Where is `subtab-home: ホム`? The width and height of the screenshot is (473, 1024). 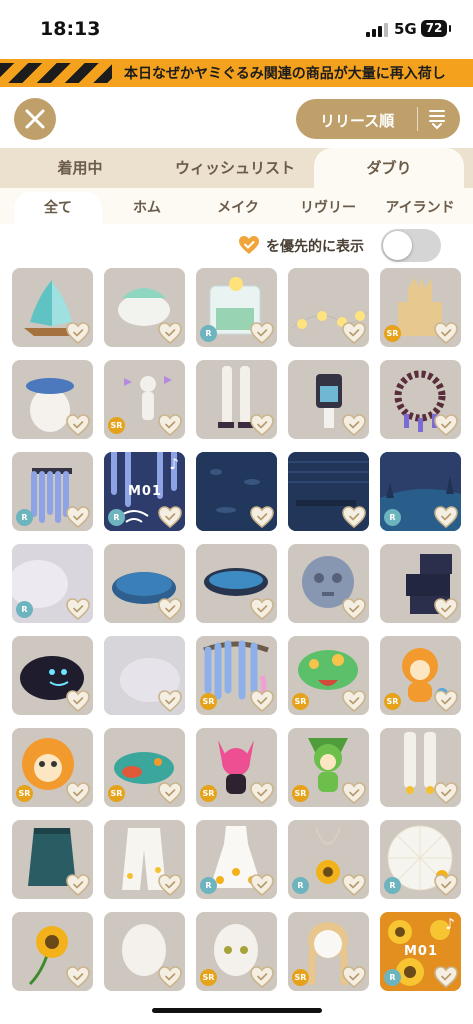 subtab-home: ホム is located at coordinates (147, 208).